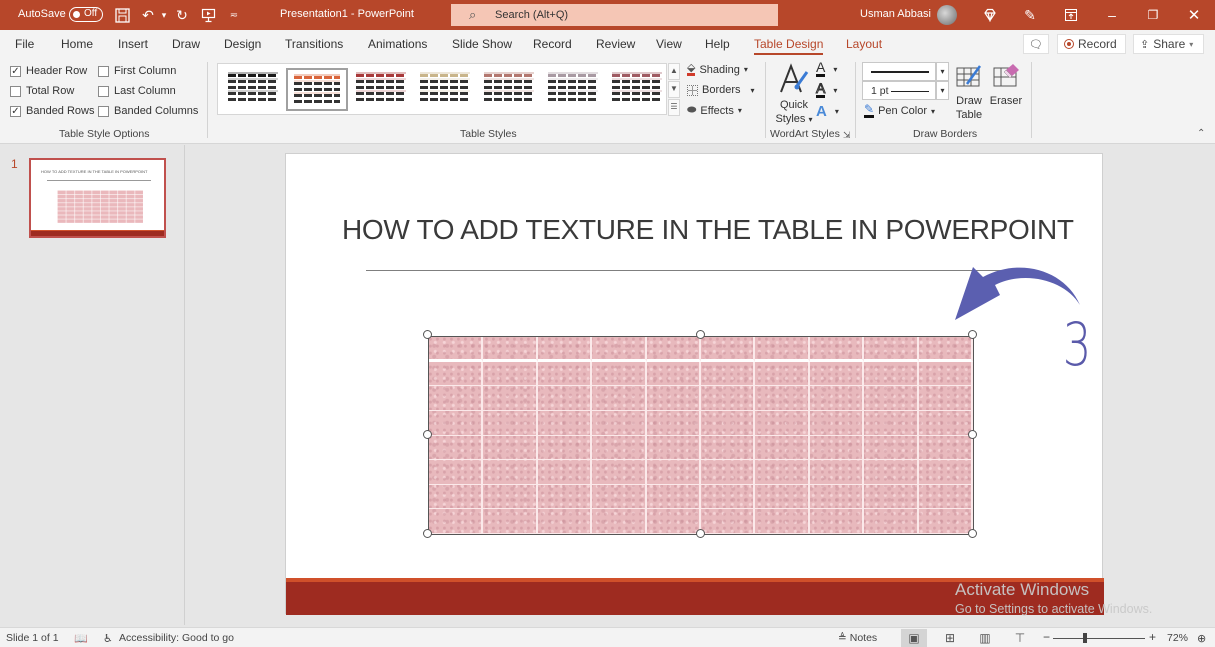 This screenshot has height=647, width=1215. What do you see at coordinates (552, 44) in the screenshot?
I see `tab-record: Record` at bounding box center [552, 44].